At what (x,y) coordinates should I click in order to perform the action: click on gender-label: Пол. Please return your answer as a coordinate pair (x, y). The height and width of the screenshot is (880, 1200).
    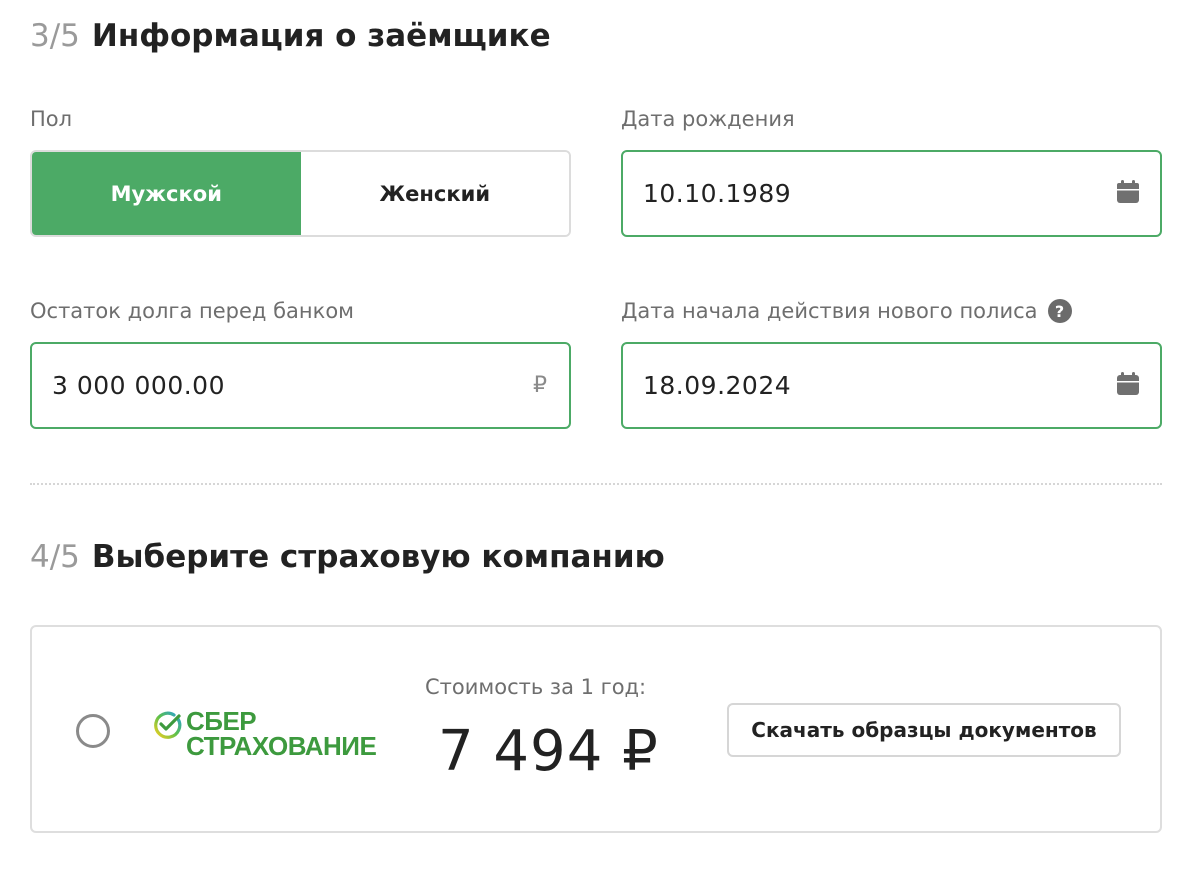
    Looking at the image, I should click on (51, 119).